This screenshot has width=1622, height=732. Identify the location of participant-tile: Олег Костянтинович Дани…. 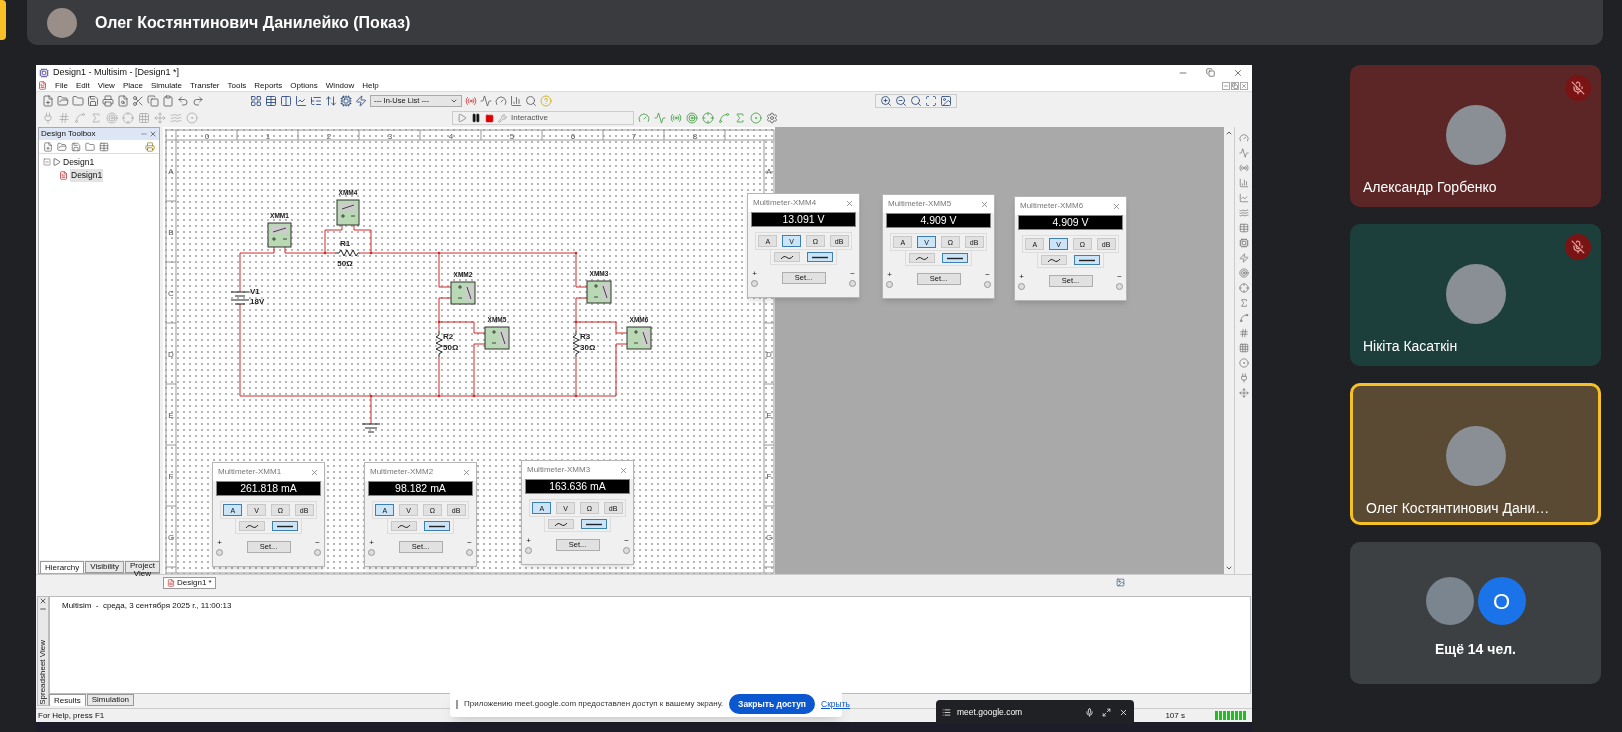
(1475, 454).